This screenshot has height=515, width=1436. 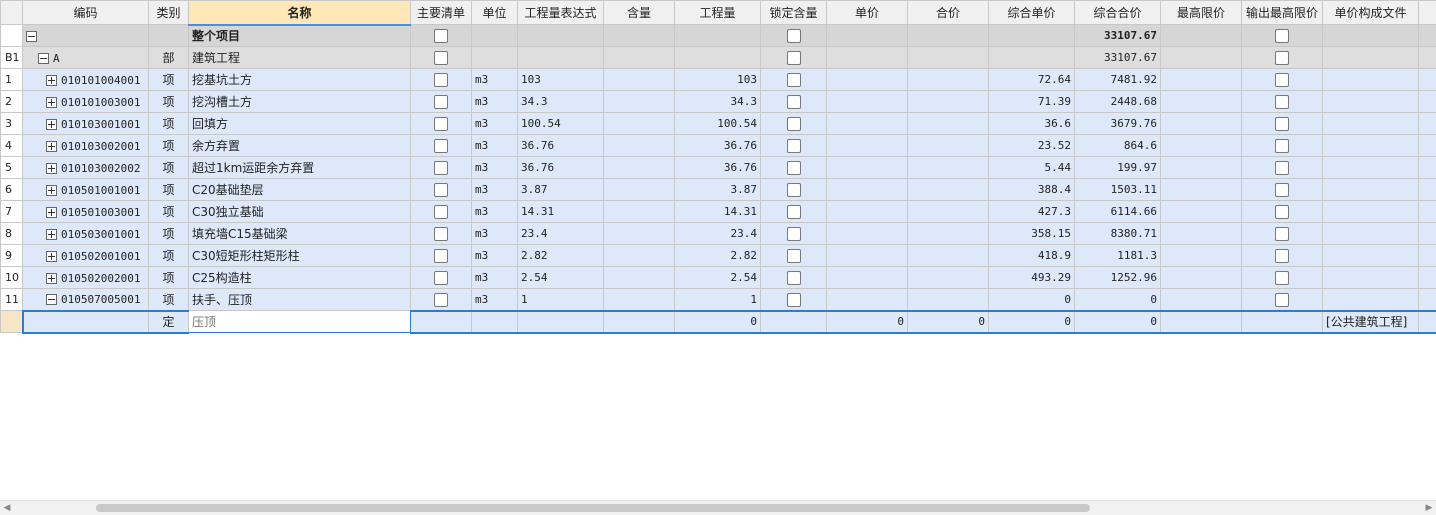 I want to click on name-cell: 扶手、压顶, so click(x=300, y=300).